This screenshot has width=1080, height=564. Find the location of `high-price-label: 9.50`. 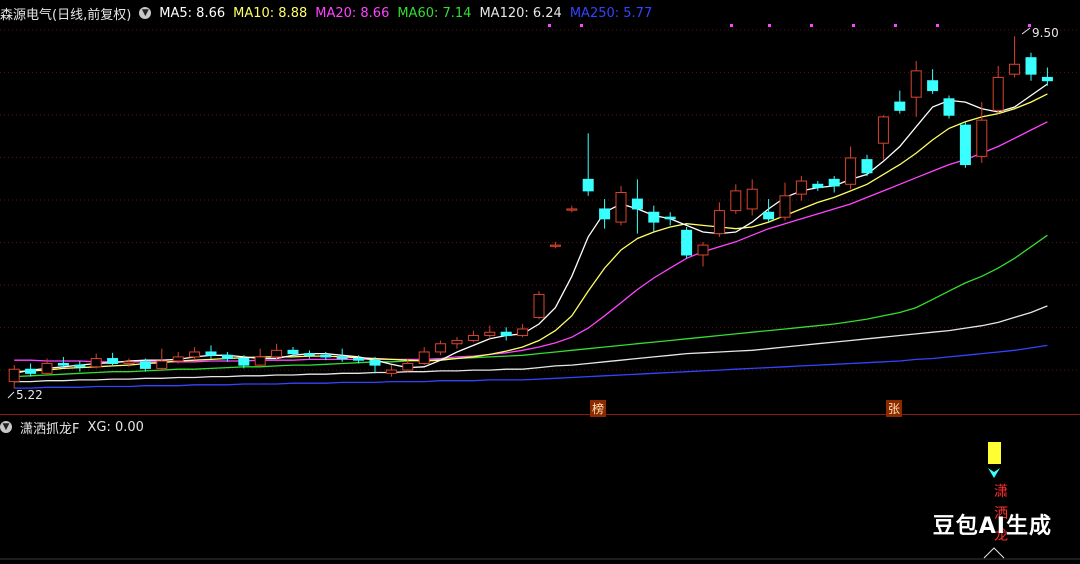

high-price-label: 9.50 is located at coordinates (1045, 33).